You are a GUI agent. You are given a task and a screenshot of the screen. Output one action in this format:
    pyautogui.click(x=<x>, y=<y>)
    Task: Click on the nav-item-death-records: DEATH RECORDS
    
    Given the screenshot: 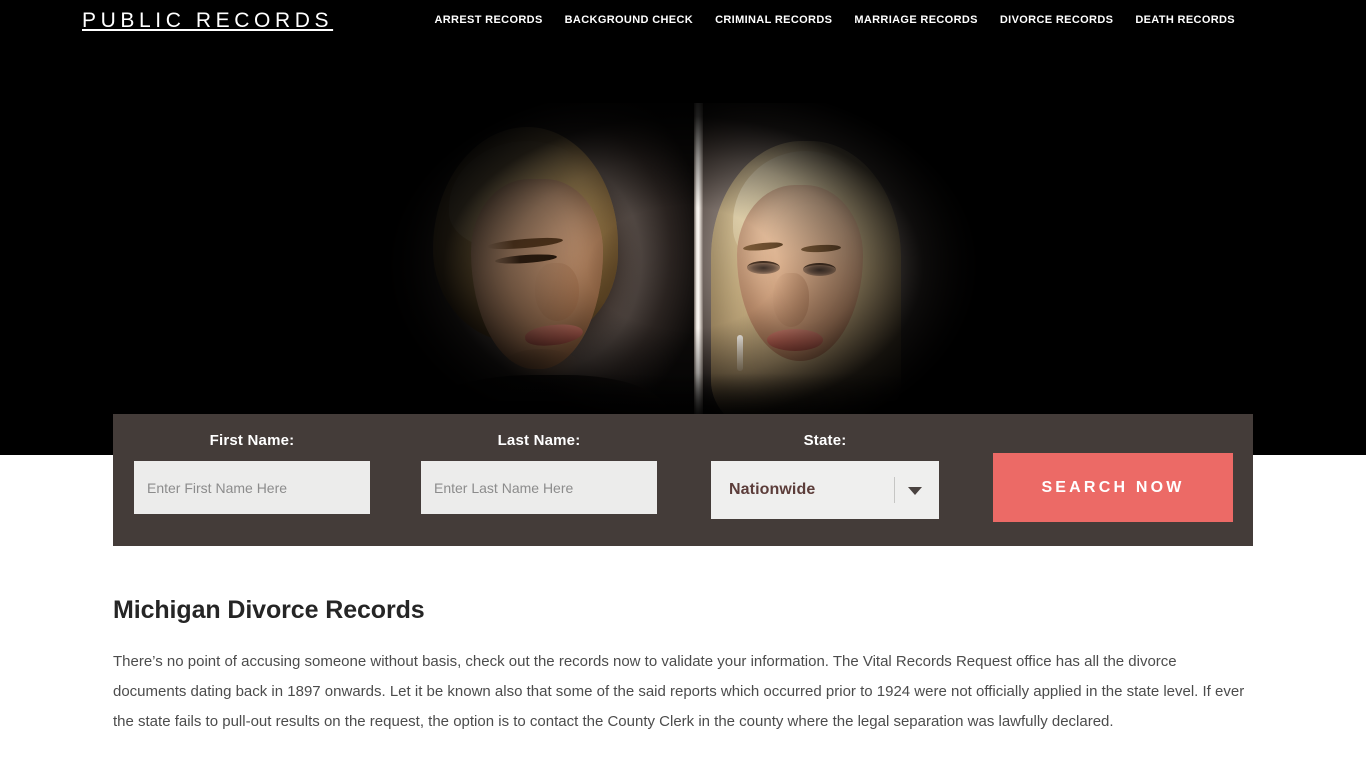 What is the action you would take?
    pyautogui.click(x=1185, y=20)
    